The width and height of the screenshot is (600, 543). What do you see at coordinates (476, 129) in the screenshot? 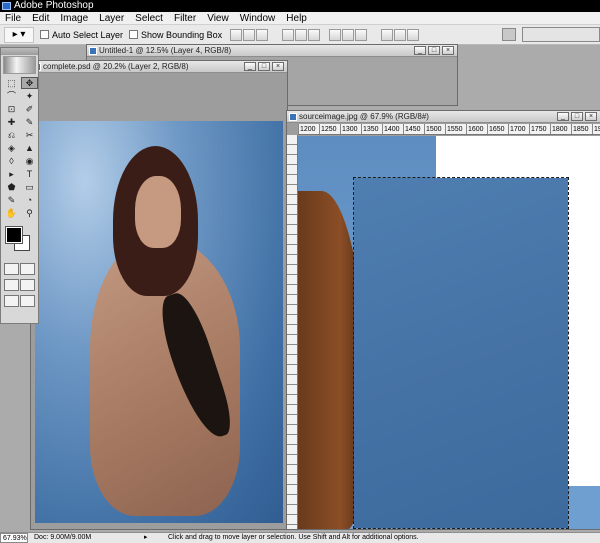
I see `ruler-tick: 1600` at bounding box center [476, 129].